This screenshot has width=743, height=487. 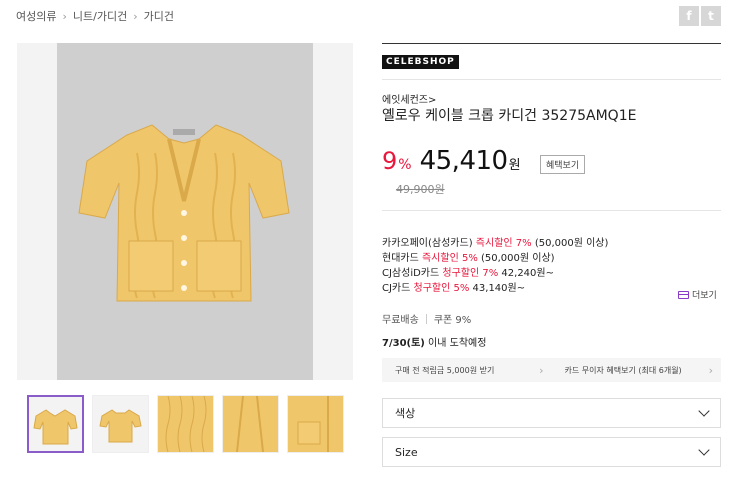 What do you see at coordinates (36, 16) in the screenshot?
I see `breadcrumb-item-women: 여성의류` at bounding box center [36, 16].